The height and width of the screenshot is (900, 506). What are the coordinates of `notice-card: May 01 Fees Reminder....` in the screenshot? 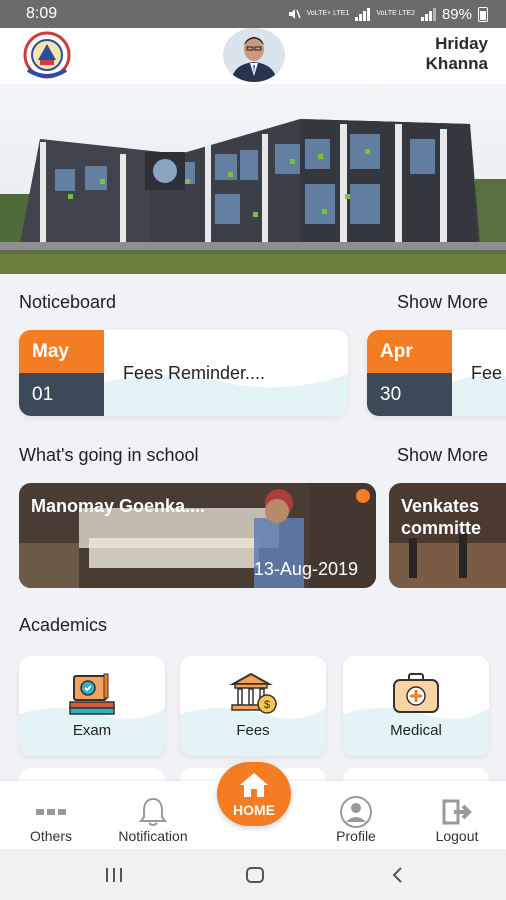 It's located at (183, 373).